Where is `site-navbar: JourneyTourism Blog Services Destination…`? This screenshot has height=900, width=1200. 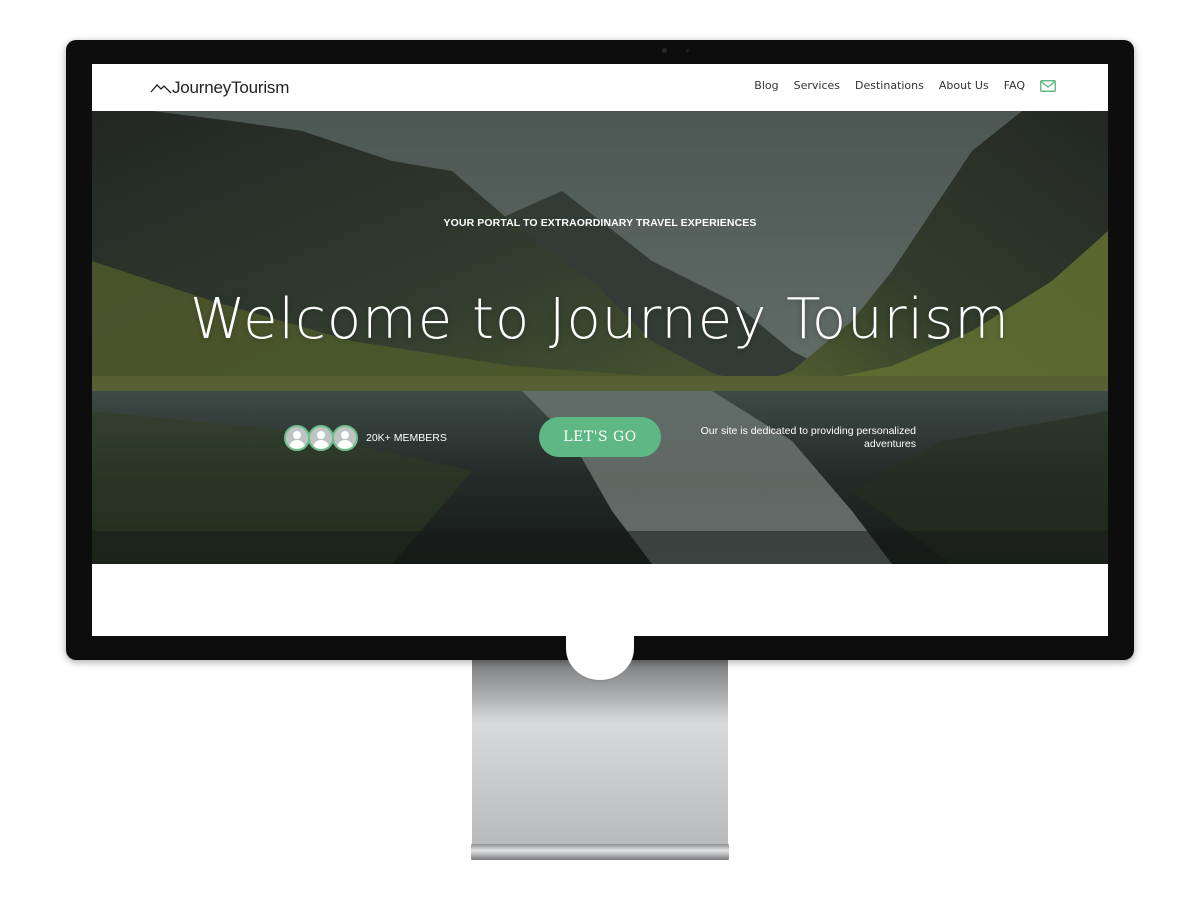
site-navbar: JourneyTourism Blog Services Destination… is located at coordinates (600, 88).